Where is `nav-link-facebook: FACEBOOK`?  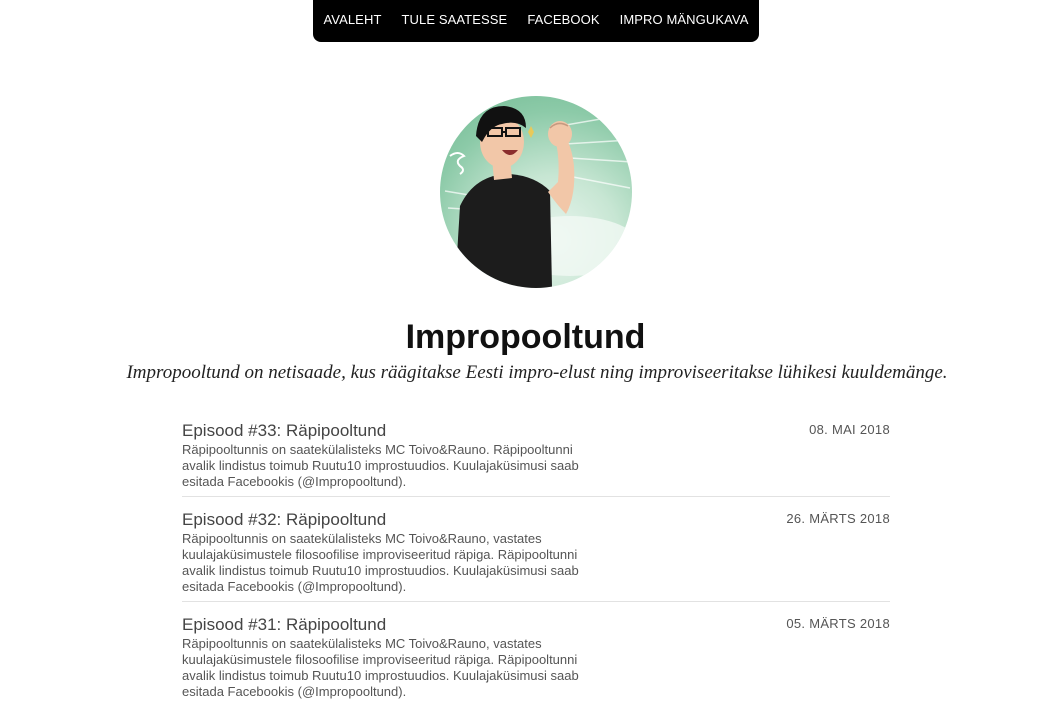
nav-link-facebook: FACEBOOK is located at coordinates (563, 19).